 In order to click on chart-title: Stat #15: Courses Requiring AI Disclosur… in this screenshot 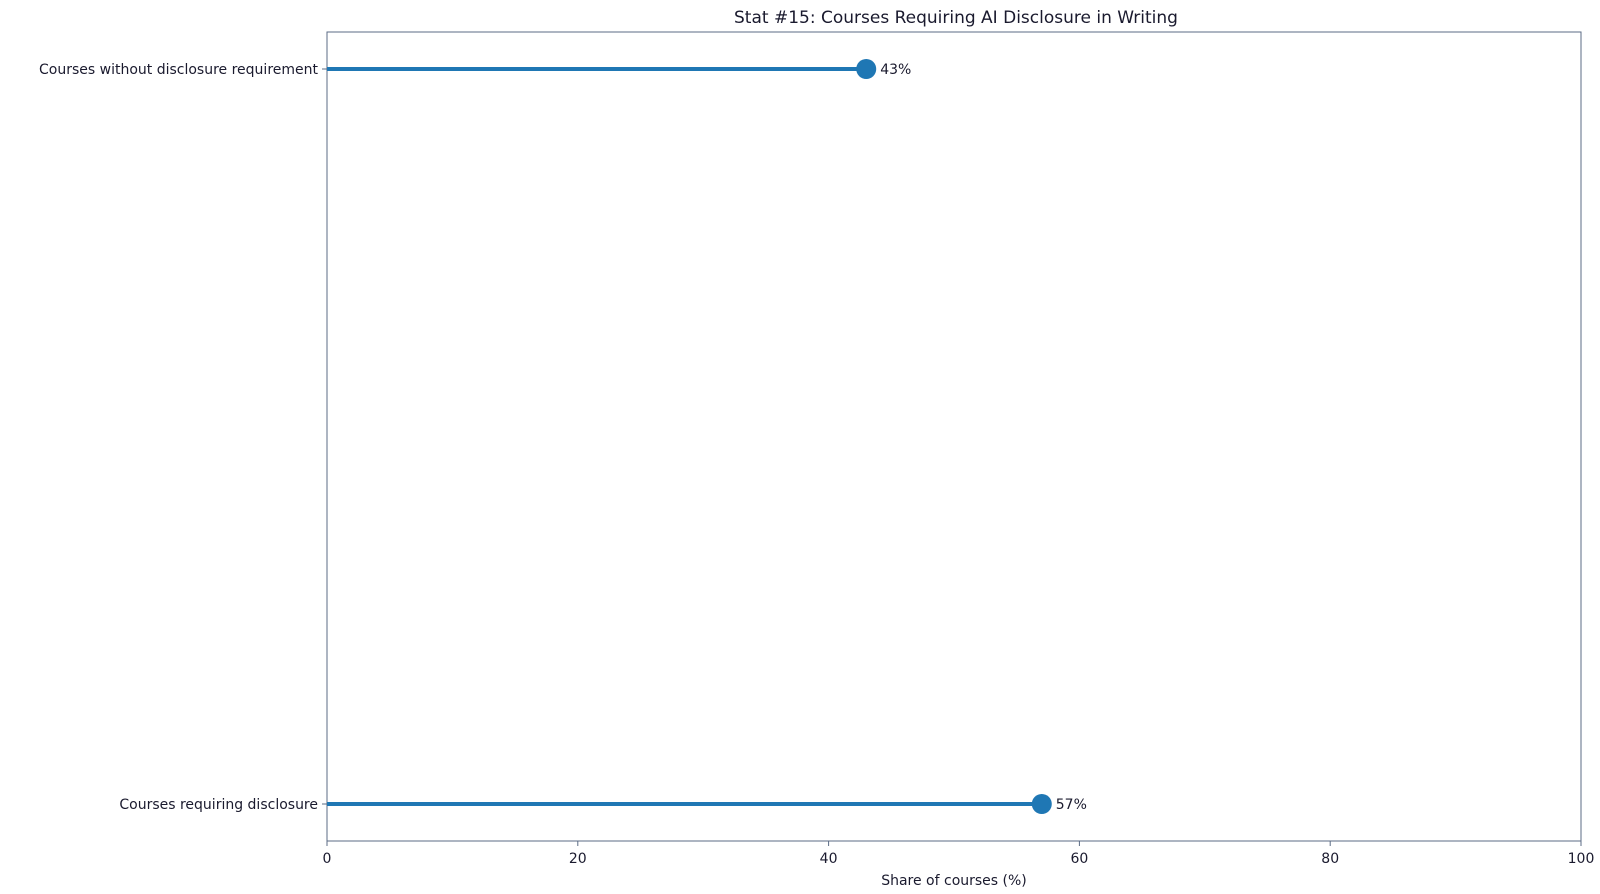, I will do `click(956, 18)`.